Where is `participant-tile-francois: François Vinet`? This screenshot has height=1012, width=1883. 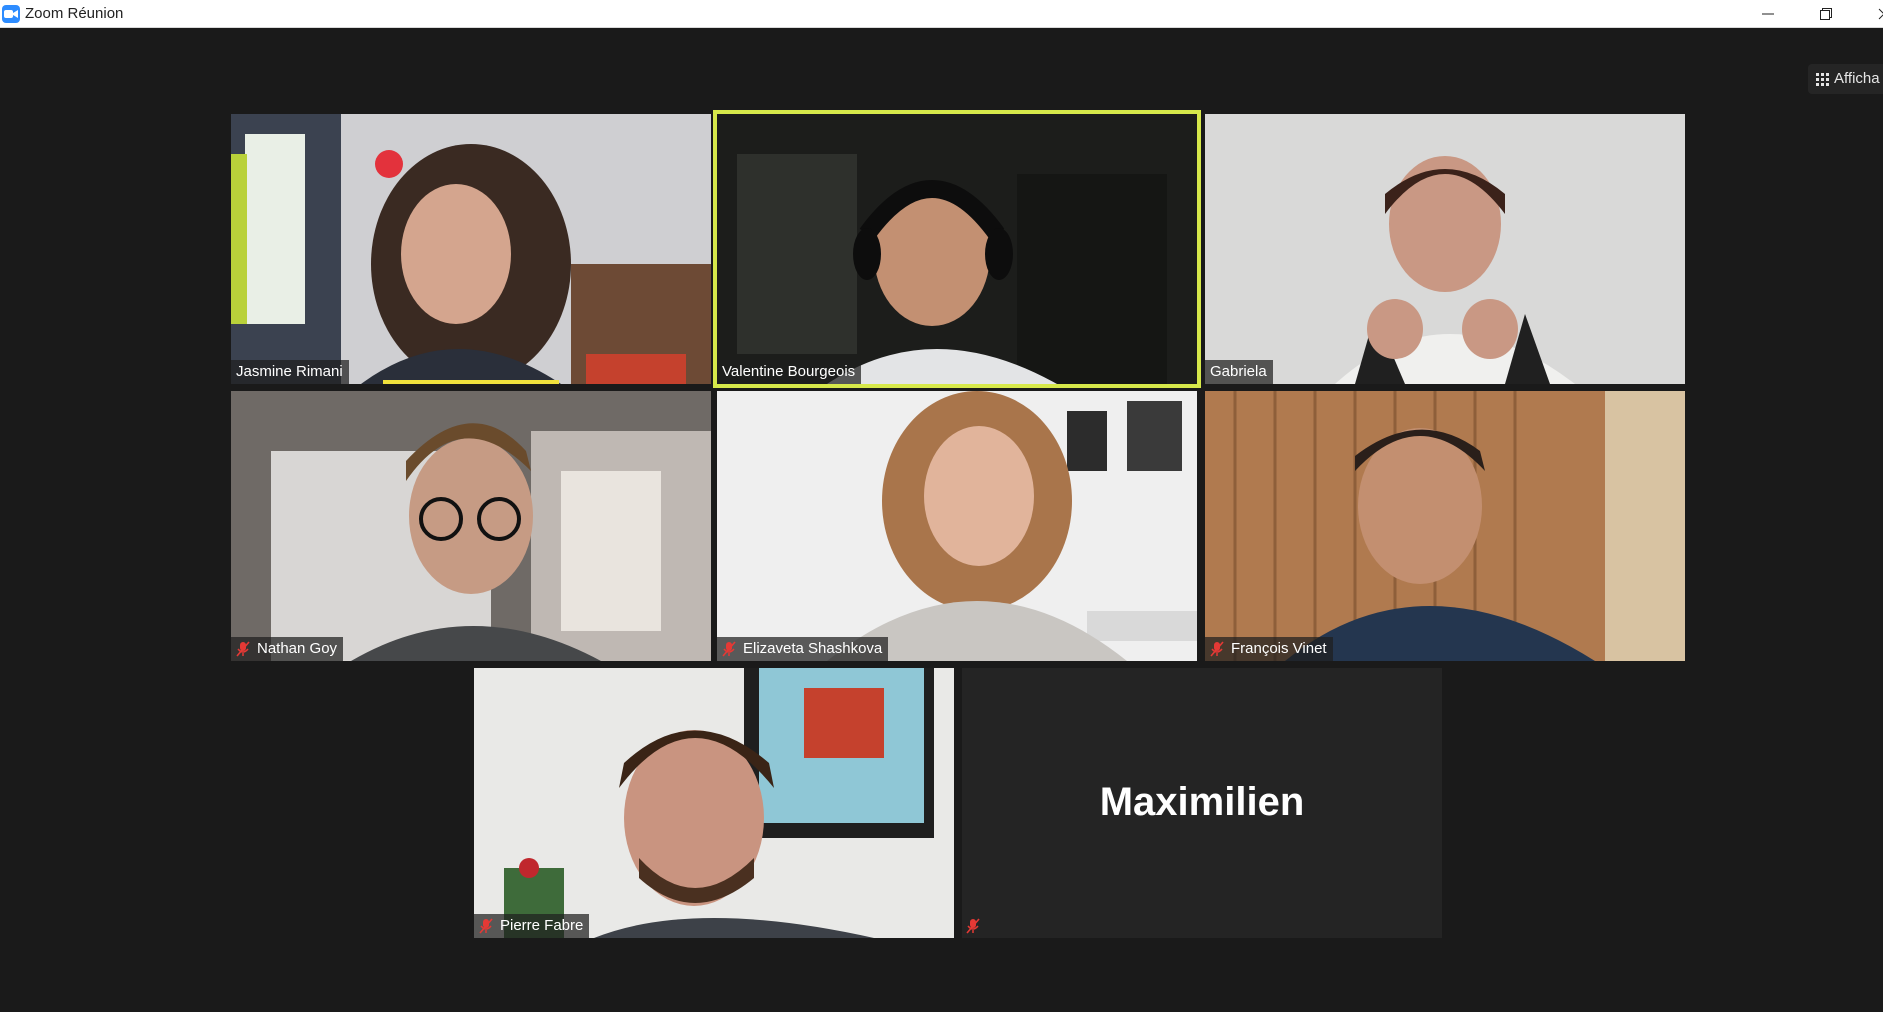
participant-tile-francois: François Vinet is located at coordinates (1445, 526).